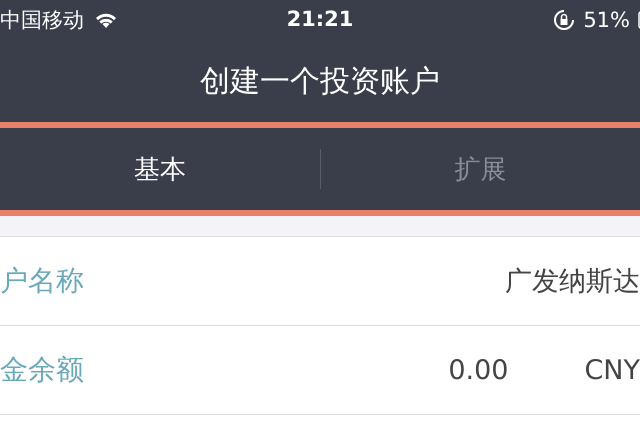 The image size is (640, 421). What do you see at coordinates (42, 370) in the screenshot?
I see `field-label: 金余额` at bounding box center [42, 370].